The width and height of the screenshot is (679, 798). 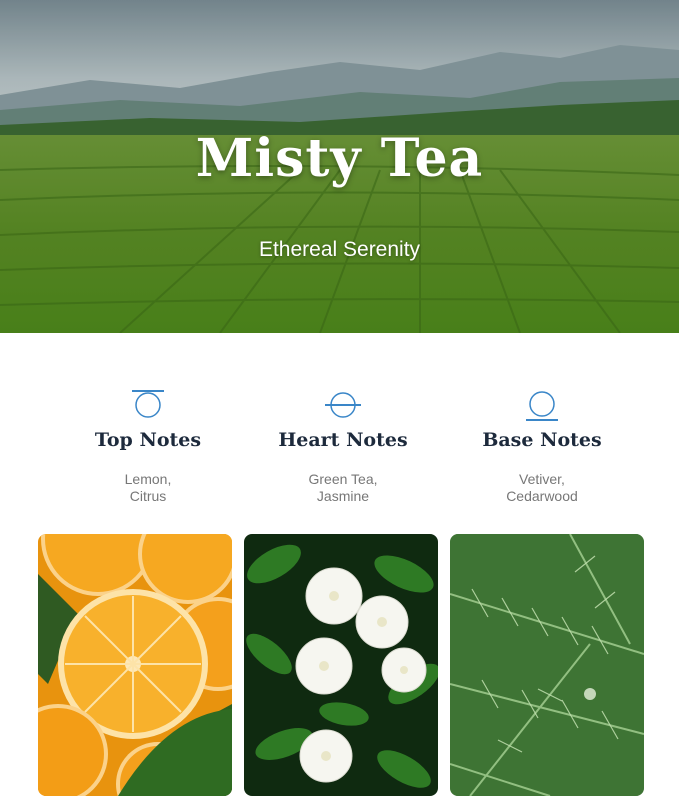 What do you see at coordinates (343, 440) in the screenshot?
I see `heart-notes-heading: Heart Notes` at bounding box center [343, 440].